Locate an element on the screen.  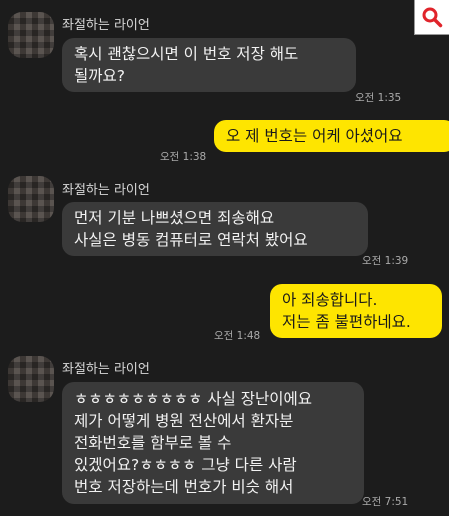
search-icon is located at coordinates (432, 17).